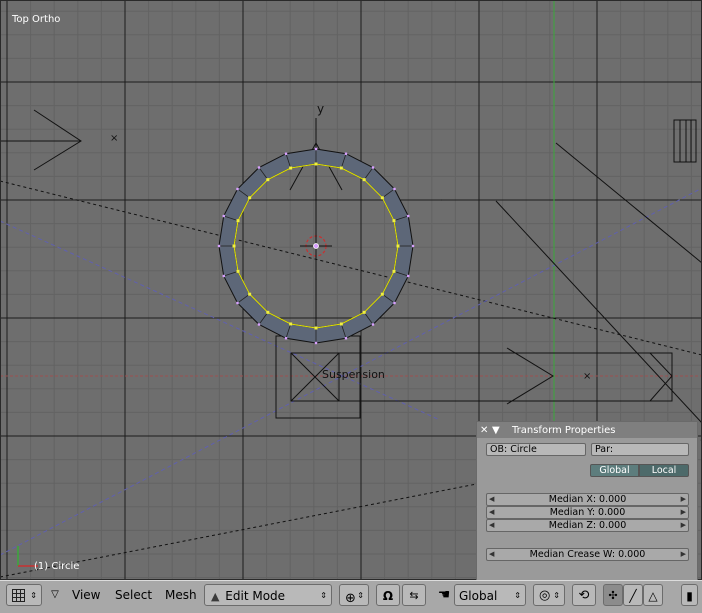 This screenshot has width=702, height=613. Describe the element at coordinates (353, 374) in the screenshot. I see `object-name-label: Suspension` at that location.